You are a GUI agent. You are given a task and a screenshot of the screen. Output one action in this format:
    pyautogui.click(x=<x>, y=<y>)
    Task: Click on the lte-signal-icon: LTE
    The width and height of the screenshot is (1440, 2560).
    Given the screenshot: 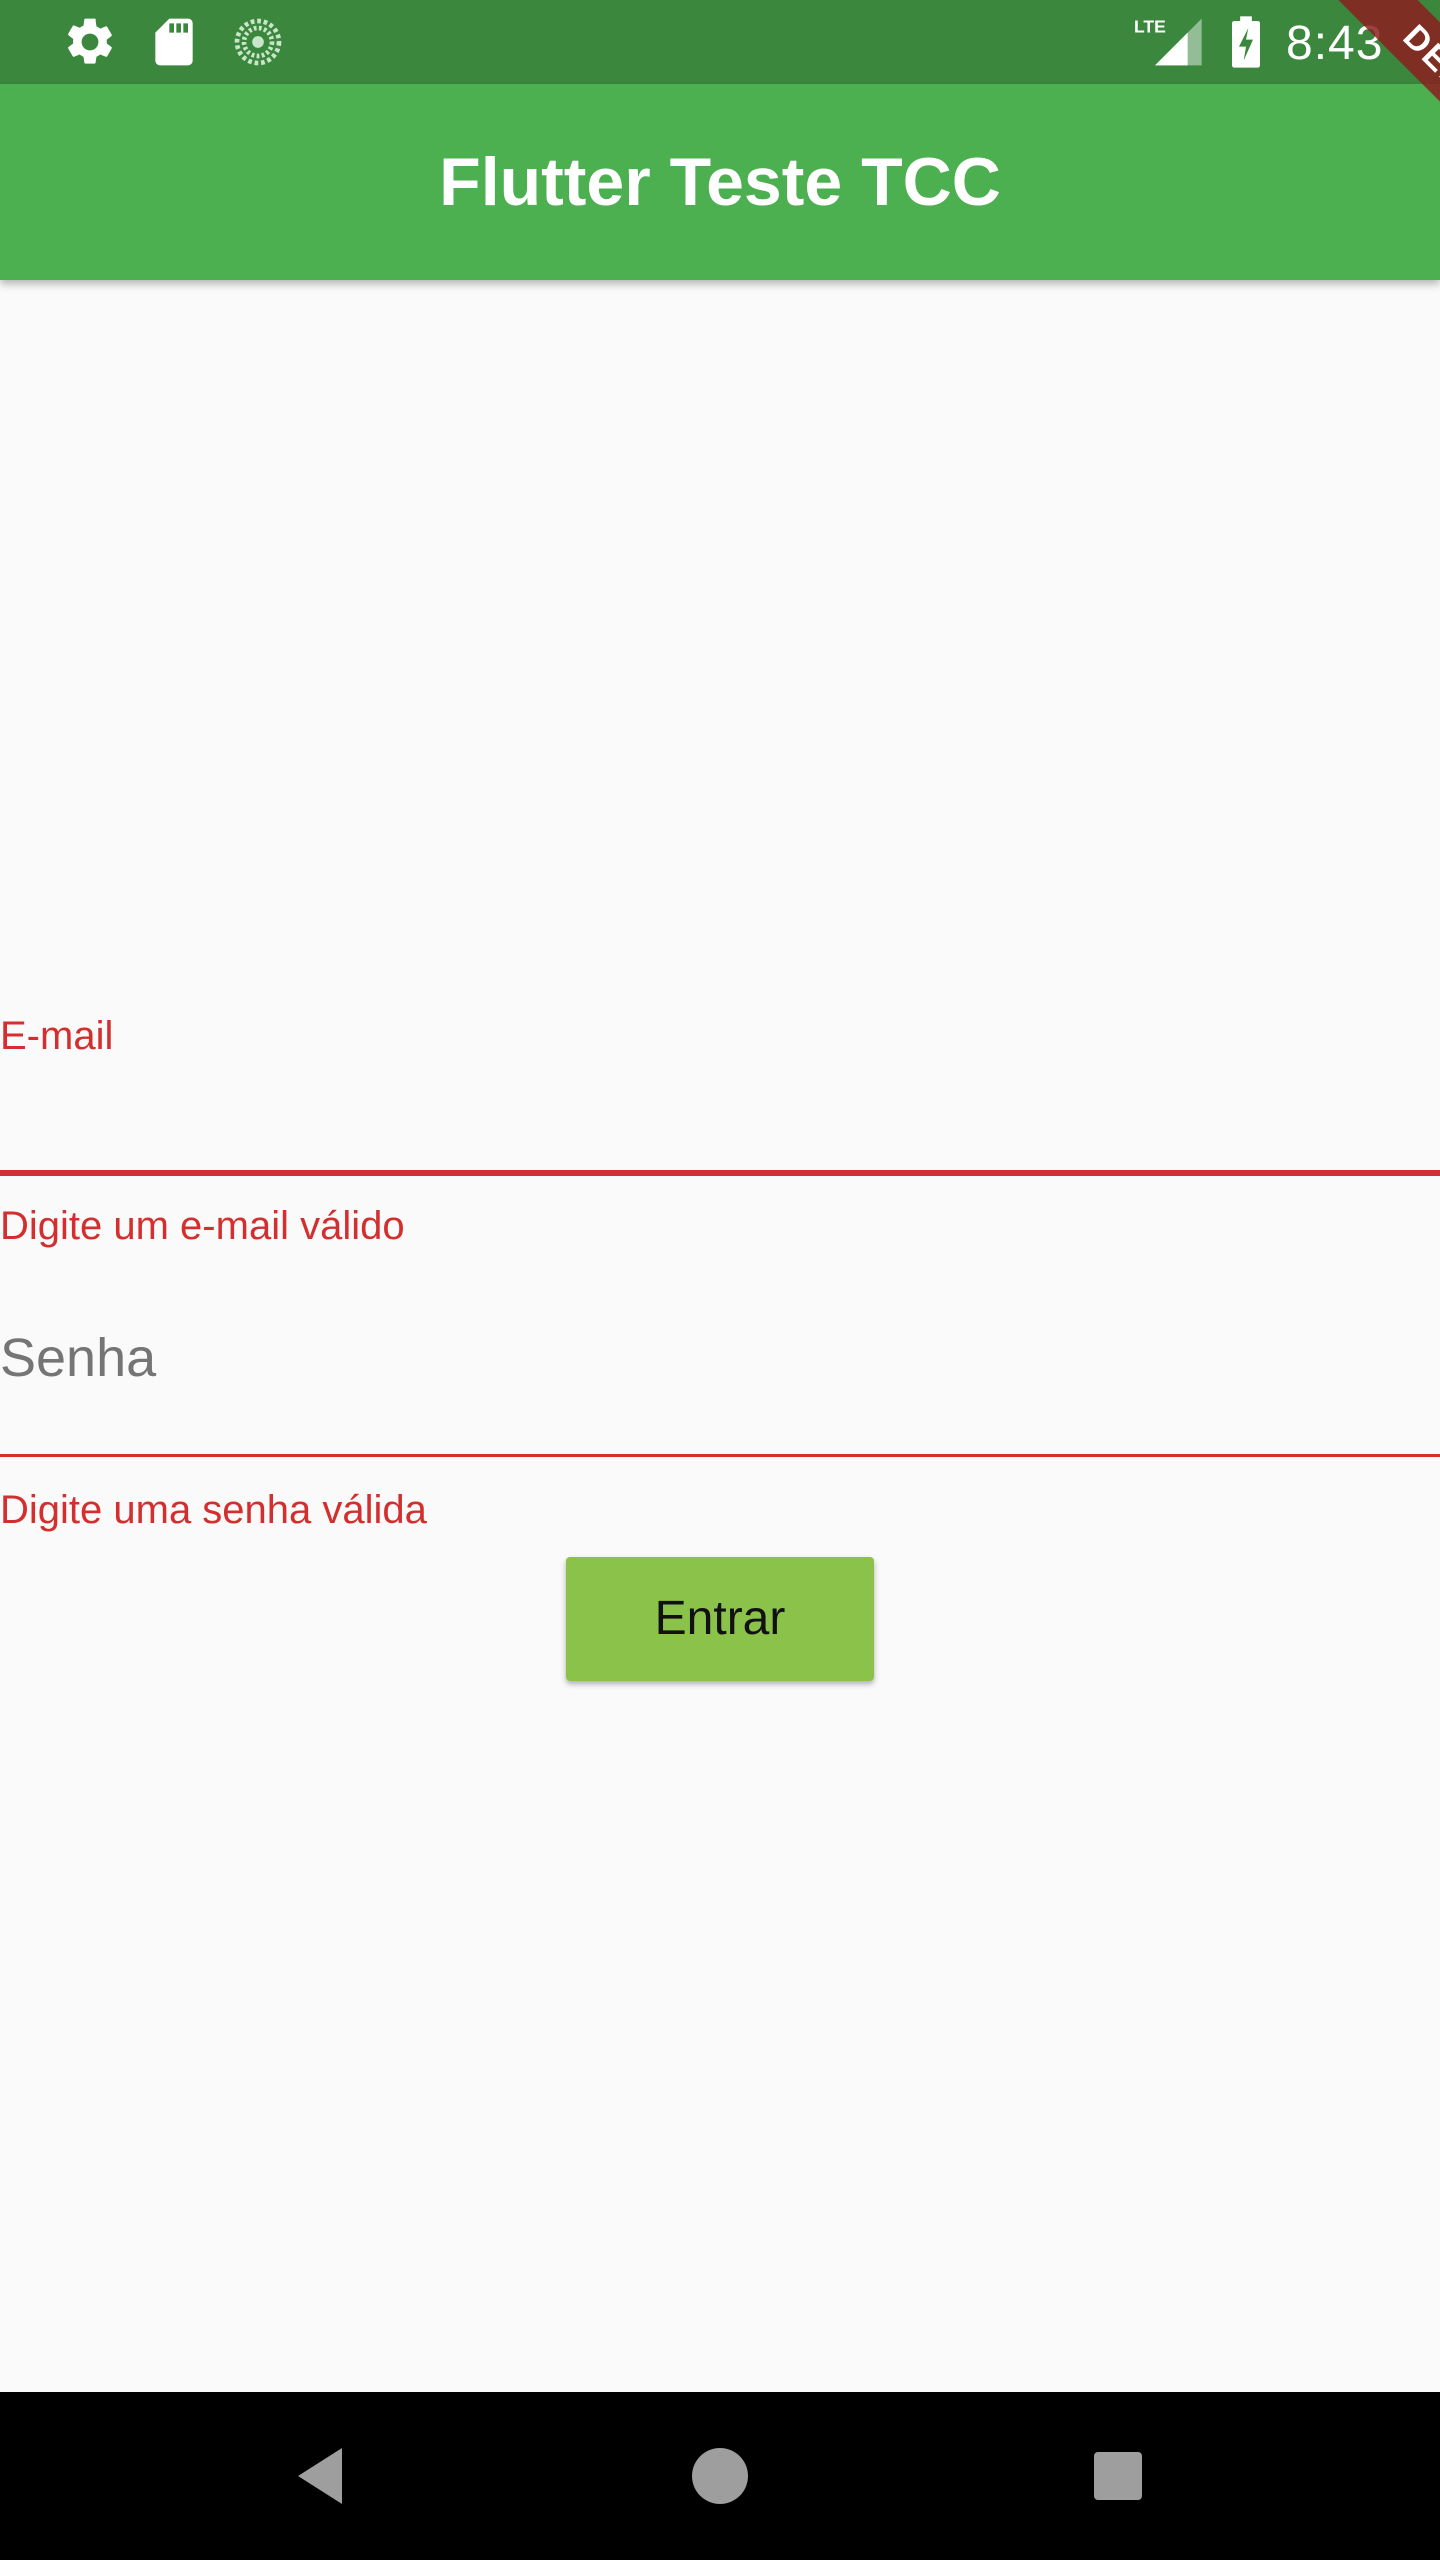 What is the action you would take?
    pyautogui.click(x=1169, y=42)
    